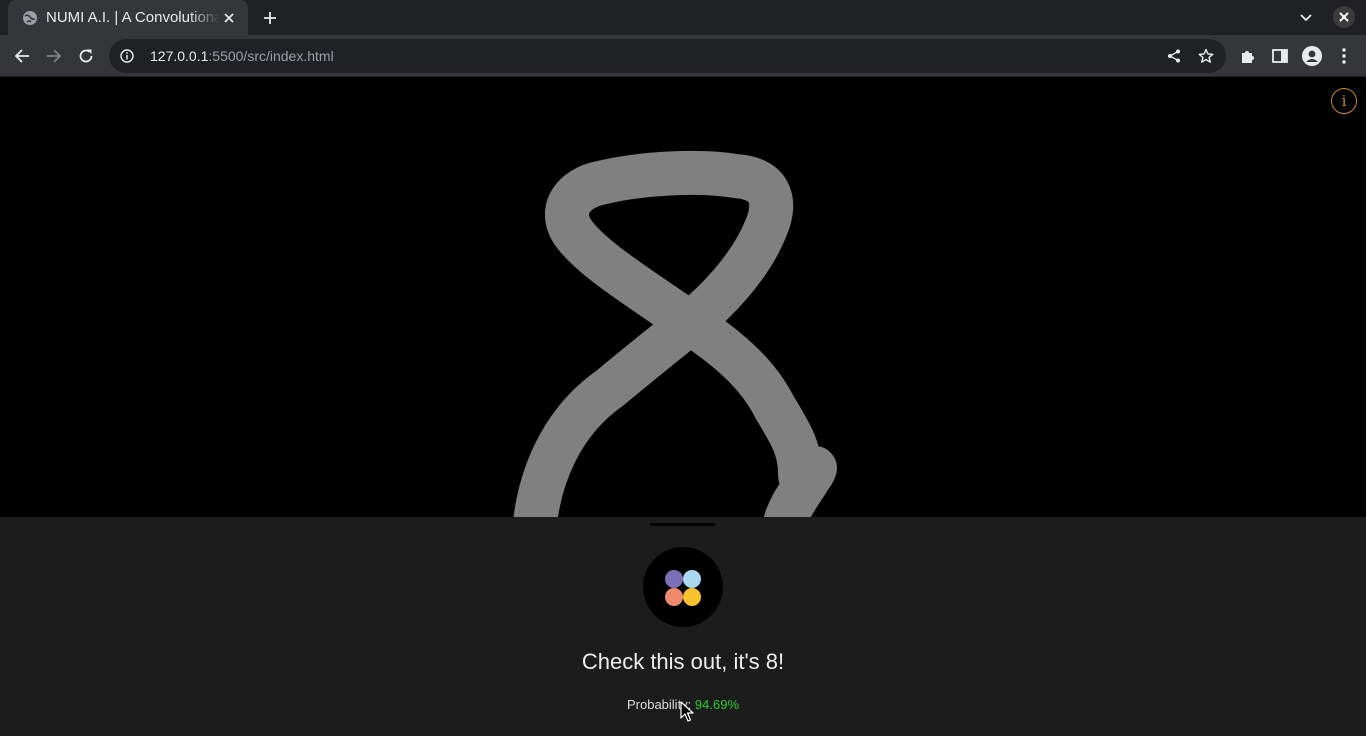  I want to click on share-icon, so click(1174, 56).